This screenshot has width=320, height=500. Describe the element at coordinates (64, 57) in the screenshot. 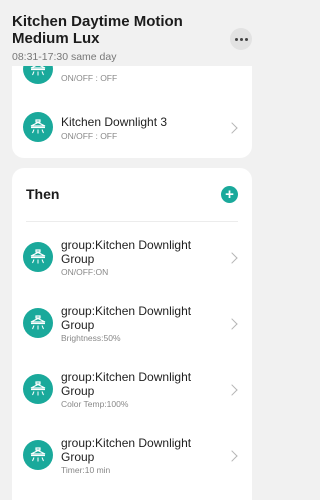

I see `schedule-text: 08:31-17:30 same day` at that location.